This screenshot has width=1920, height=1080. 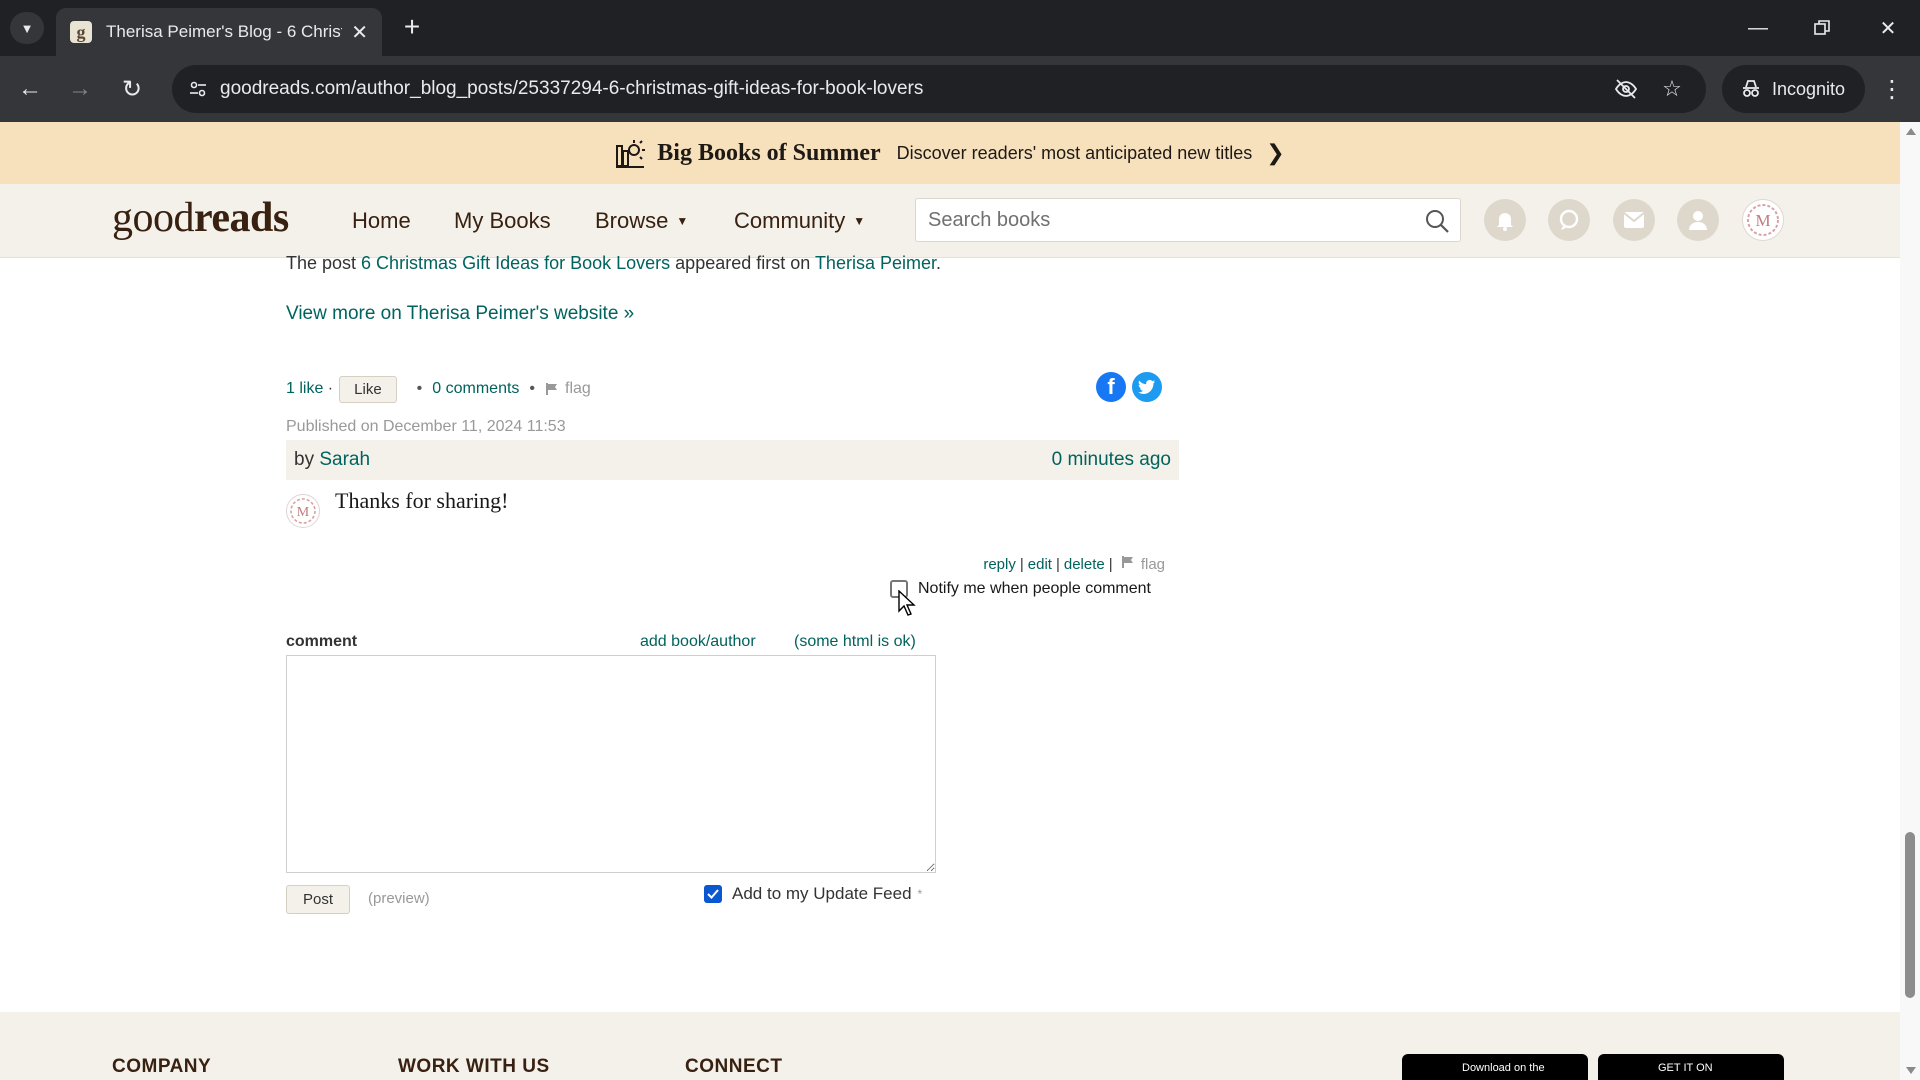 What do you see at coordinates (1084, 564) in the screenshot?
I see `delete-link: delete` at bounding box center [1084, 564].